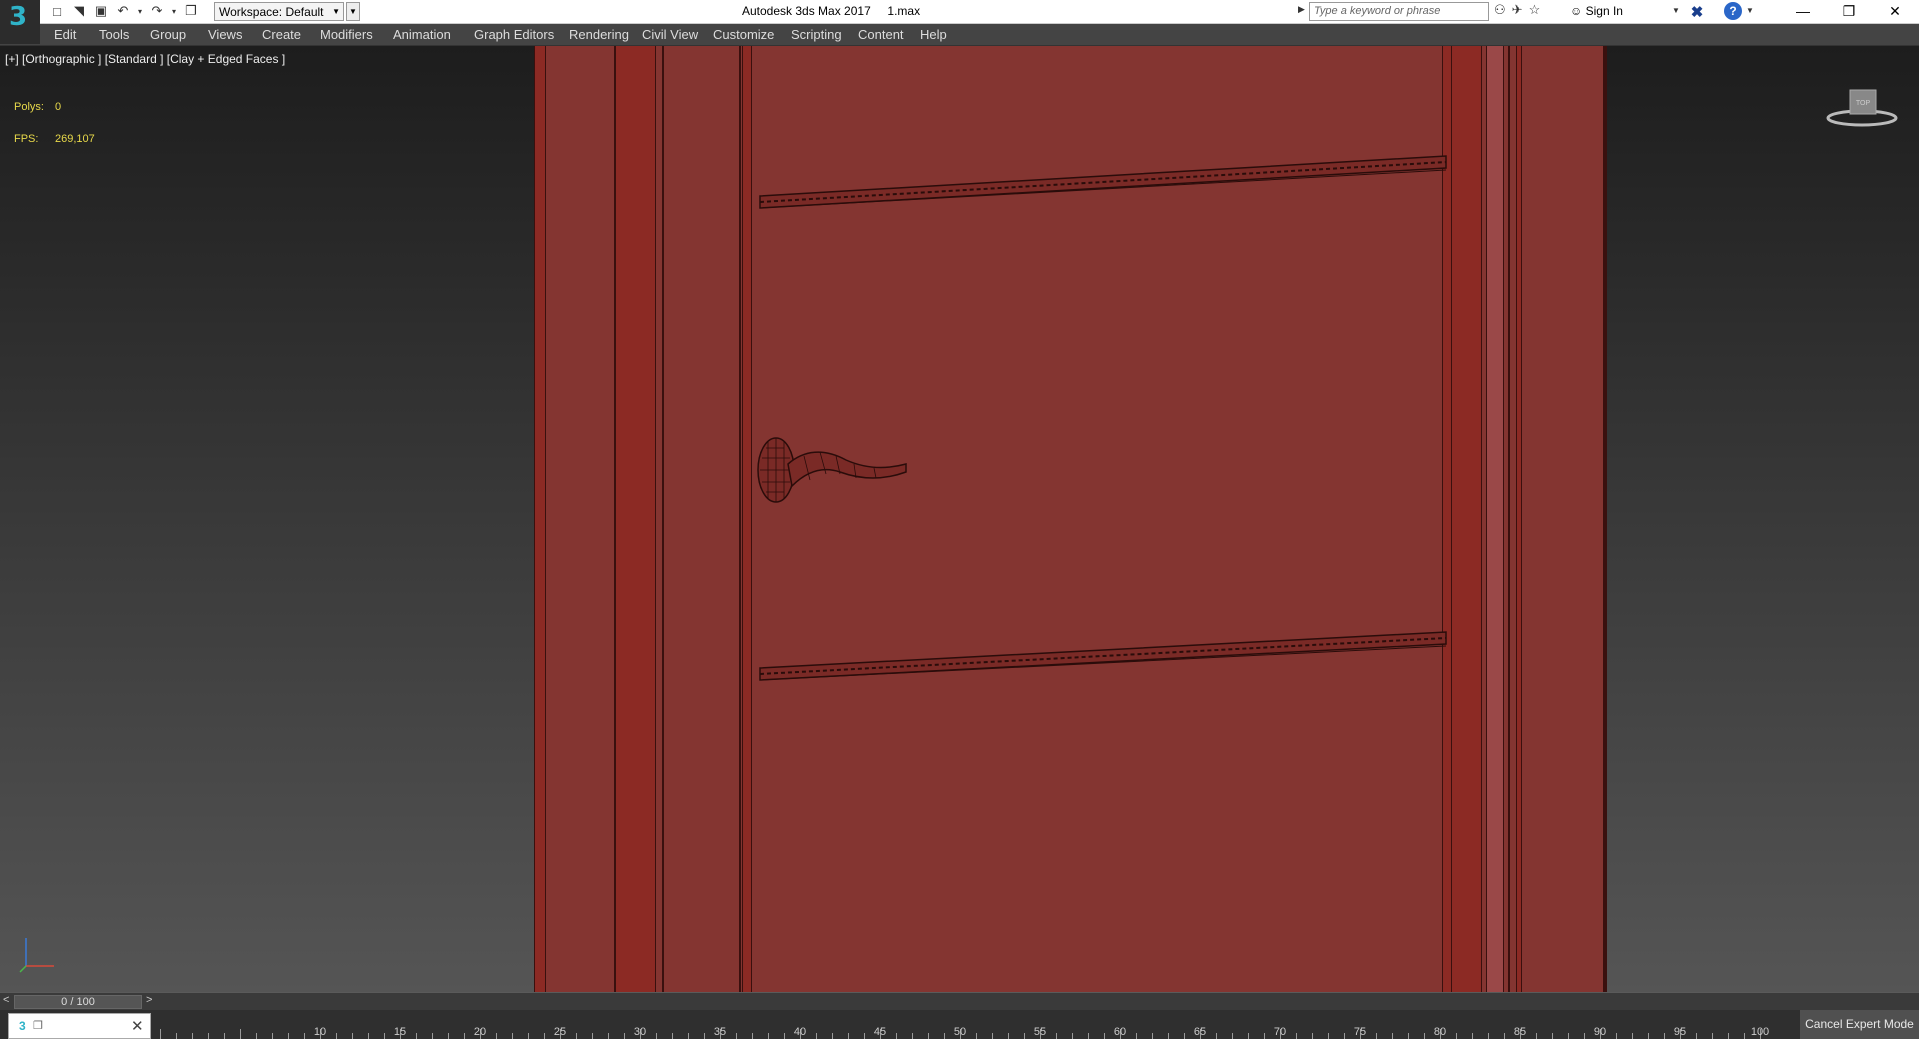  Describe the element at coordinates (75, 139) in the screenshot. I see `fps-value: 269,107` at that location.